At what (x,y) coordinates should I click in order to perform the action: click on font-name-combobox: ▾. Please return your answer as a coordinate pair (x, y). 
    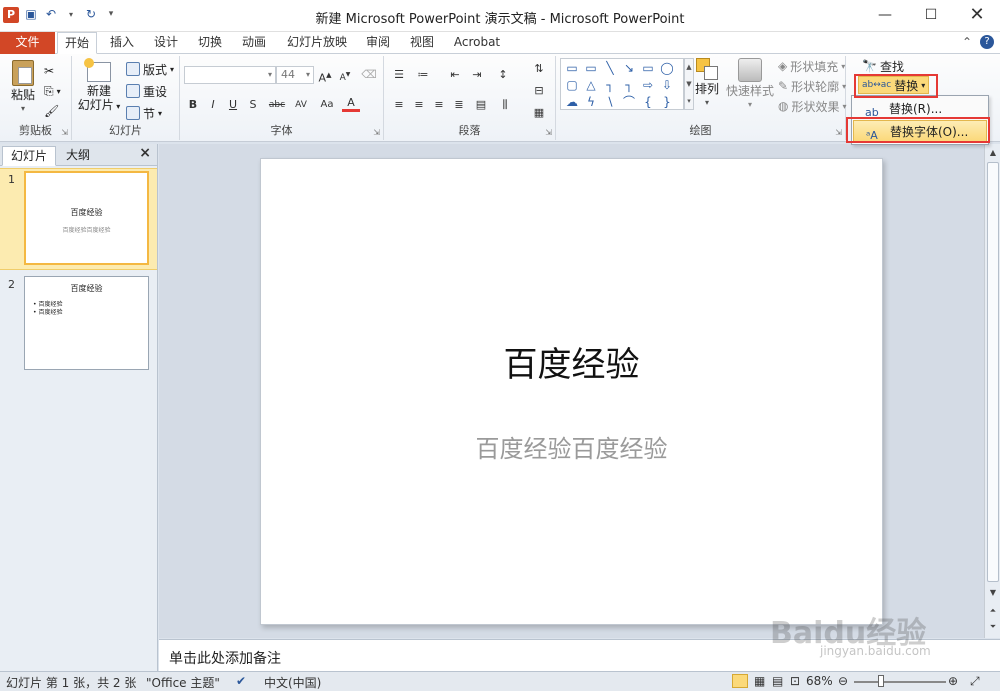
    Looking at the image, I should click on (230, 75).